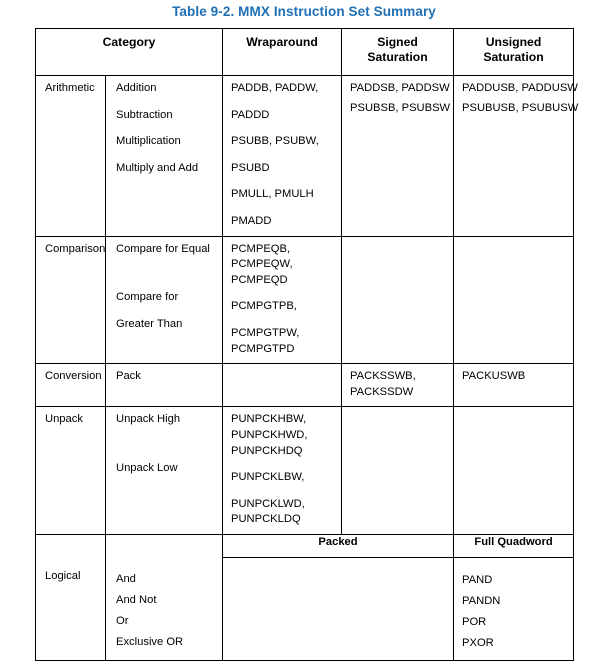 The width and height of the screenshot is (608, 661). I want to click on signed-value-comparison, so click(397, 242).